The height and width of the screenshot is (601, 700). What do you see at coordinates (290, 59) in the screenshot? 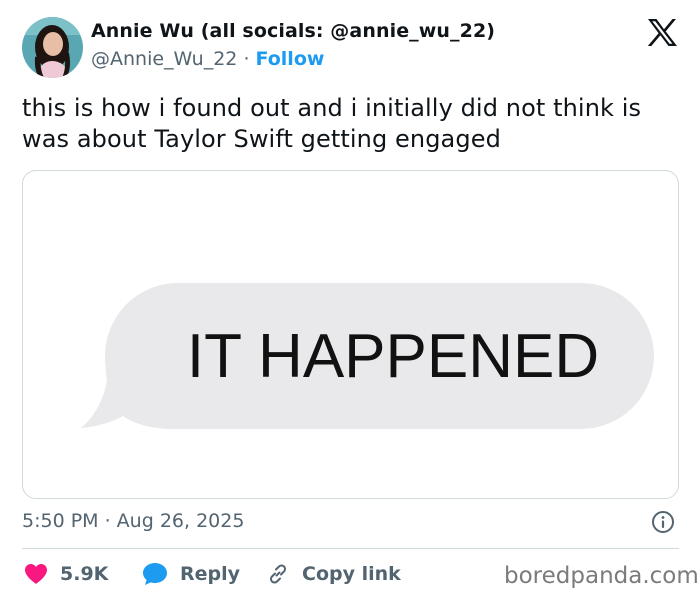
I see `follow-button: Follow` at bounding box center [290, 59].